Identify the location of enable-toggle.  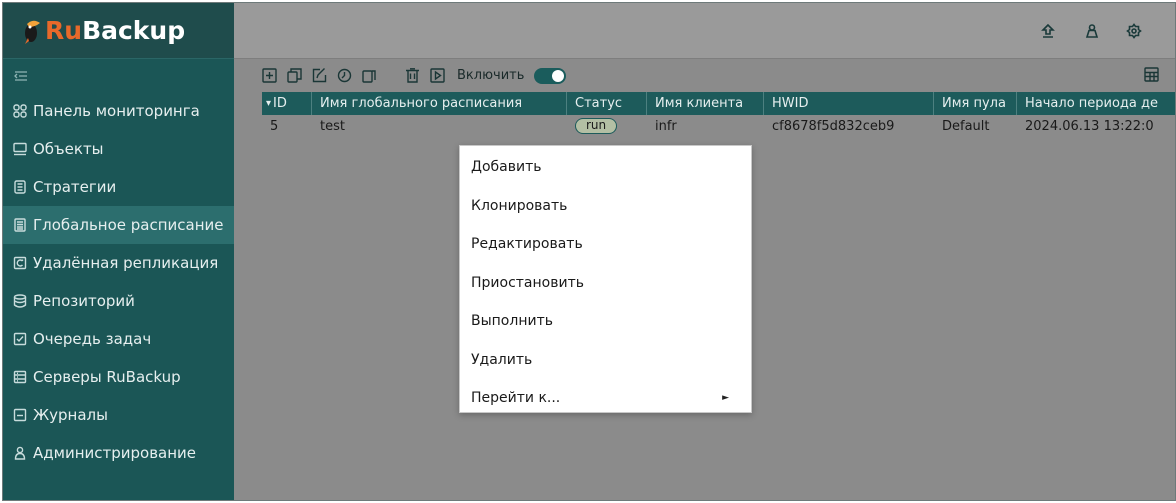
(550, 75).